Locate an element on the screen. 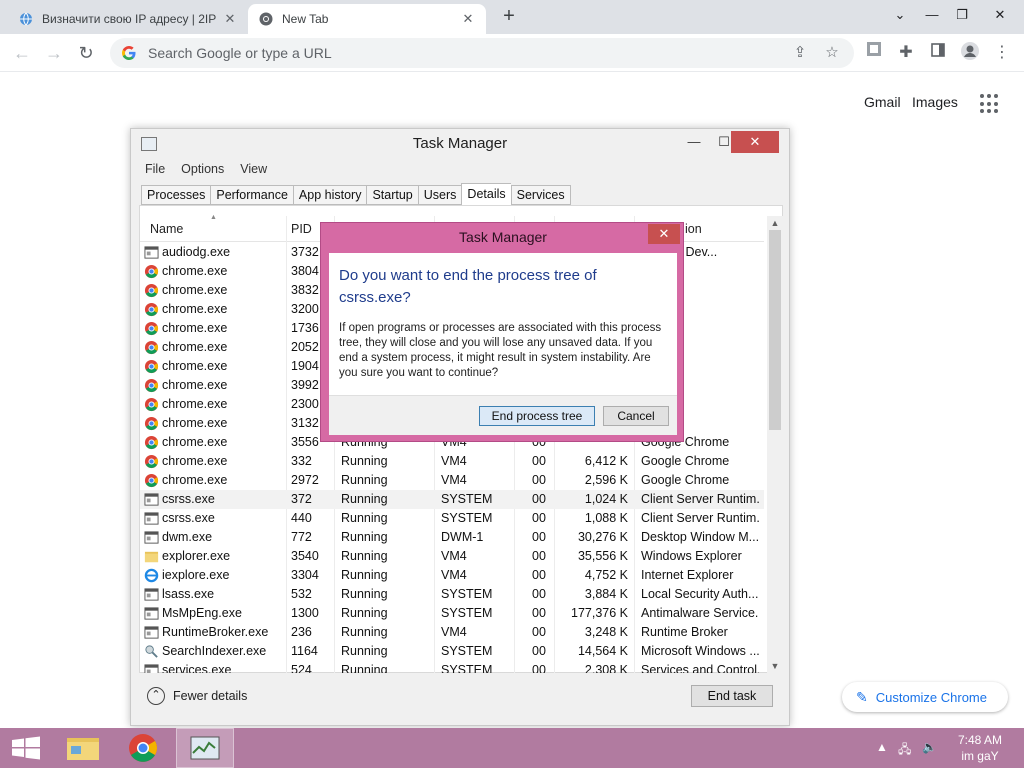 This screenshot has width=1024, height=768. share-icon: ⇪ is located at coordinates (800, 53).